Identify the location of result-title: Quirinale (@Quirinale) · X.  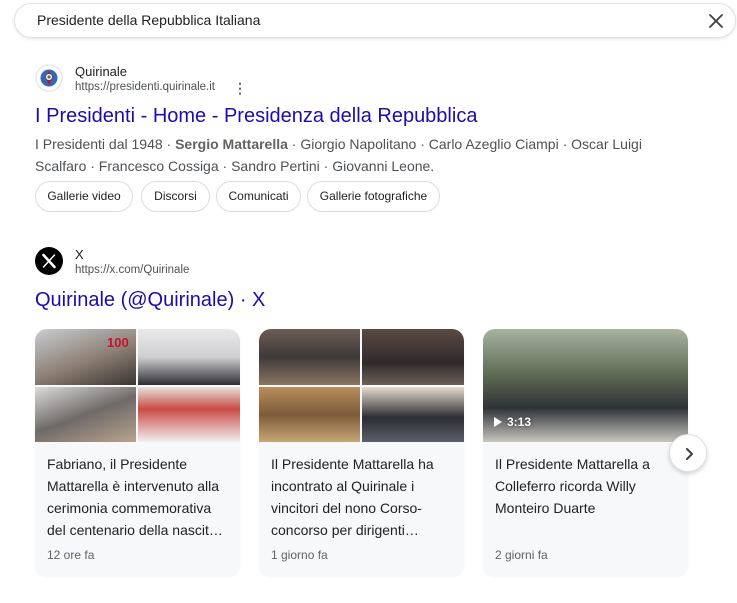
(150, 300).